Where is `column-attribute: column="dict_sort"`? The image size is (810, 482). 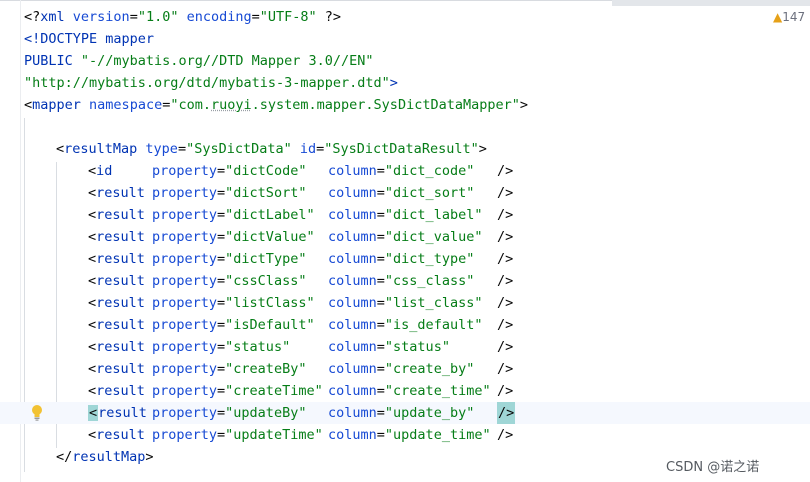 column-attribute: column="dict_sort" is located at coordinates (401, 193).